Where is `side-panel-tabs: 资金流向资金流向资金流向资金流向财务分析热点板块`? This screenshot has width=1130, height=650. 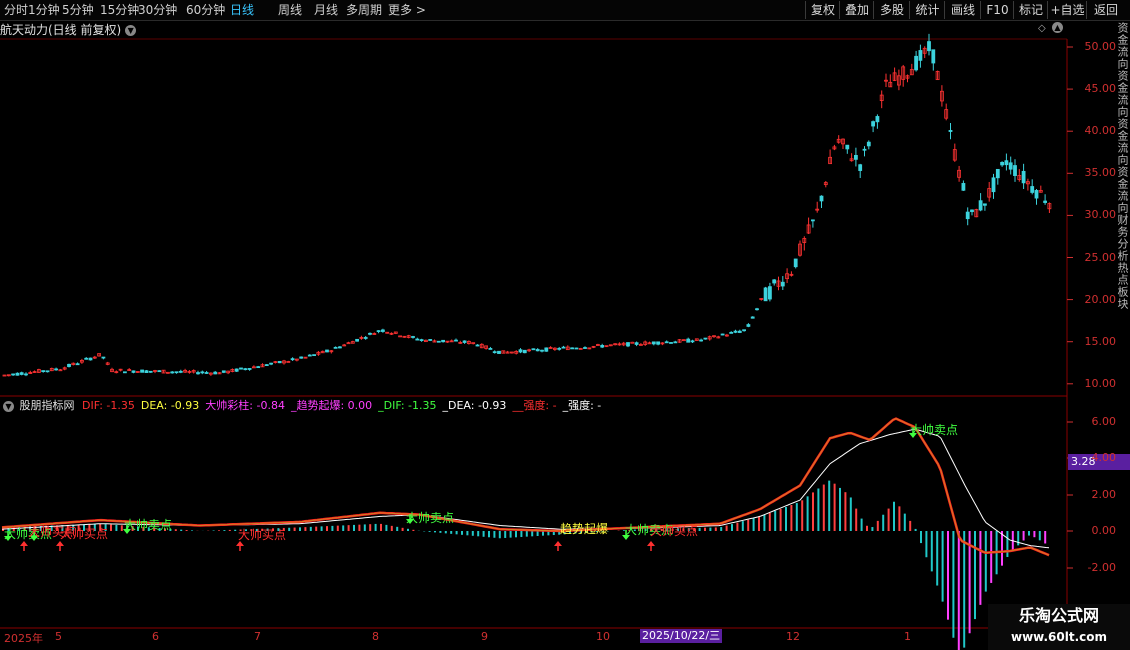 side-panel-tabs: 资金流向资金流向资金流向资金流向财务分析热点板块 is located at coordinates (1123, 207).